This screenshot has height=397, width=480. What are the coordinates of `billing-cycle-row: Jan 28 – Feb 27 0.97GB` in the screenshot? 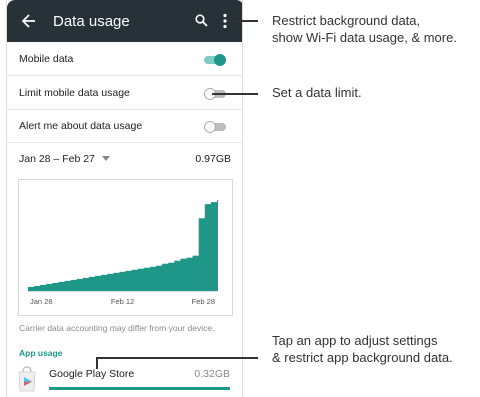 It's located at (124, 159).